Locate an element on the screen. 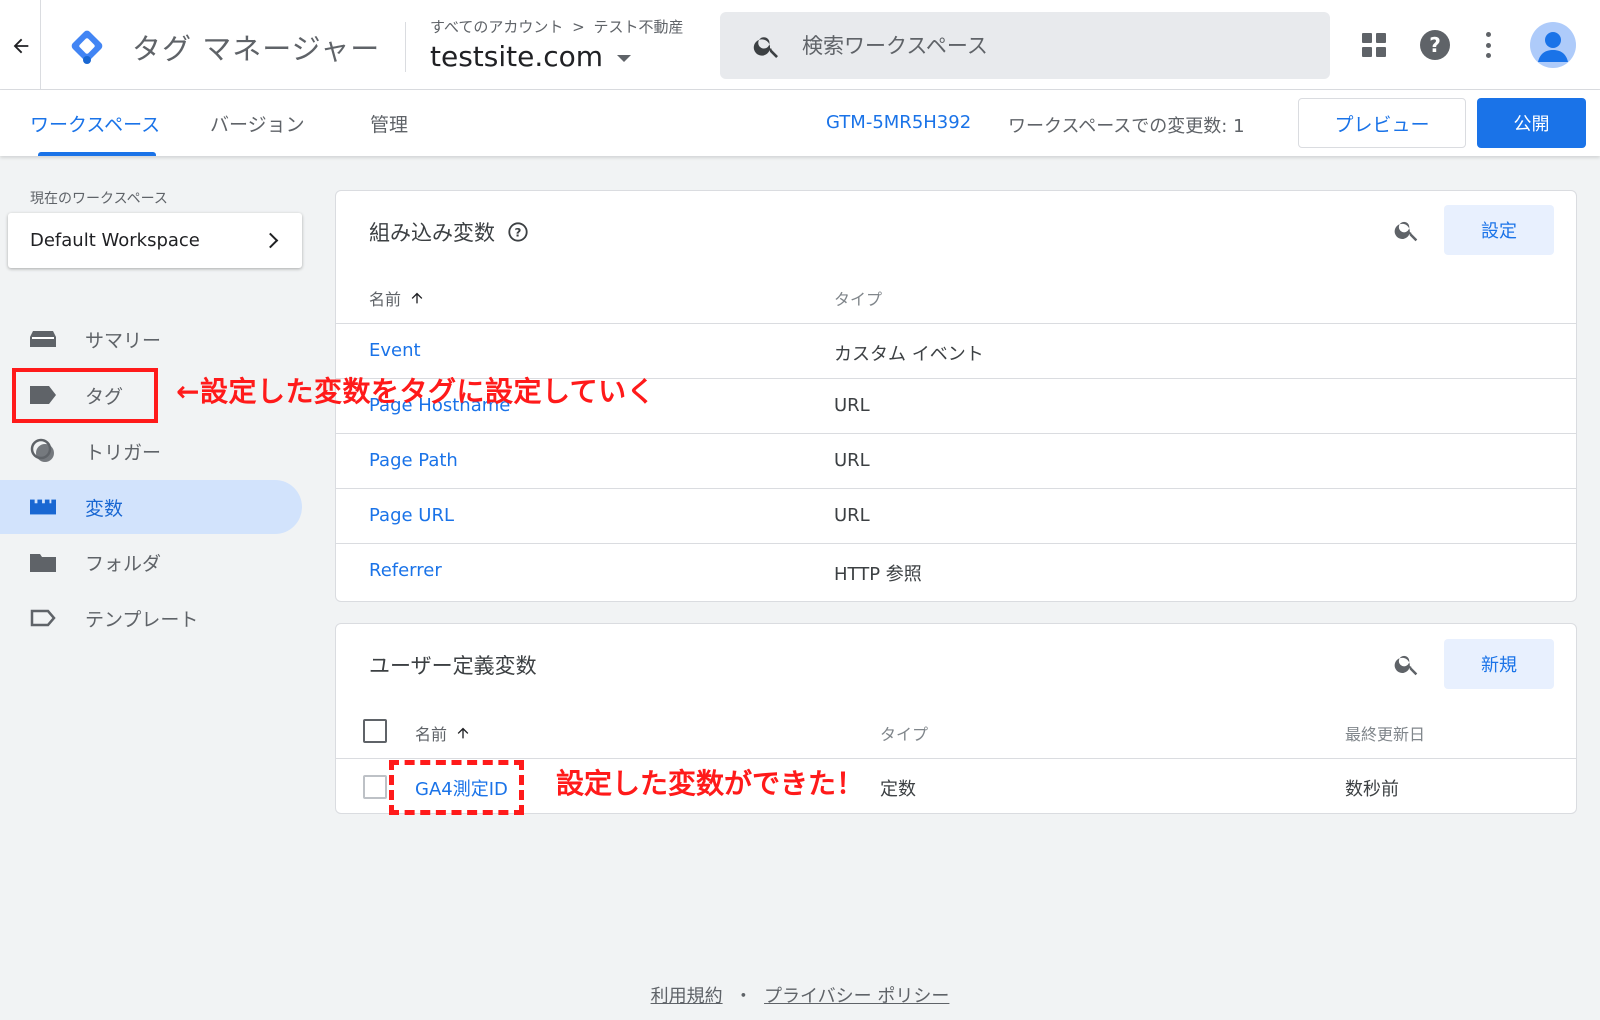 The height and width of the screenshot is (1020, 1600). sidebar-item-label: テンプレート is located at coordinates (142, 619).